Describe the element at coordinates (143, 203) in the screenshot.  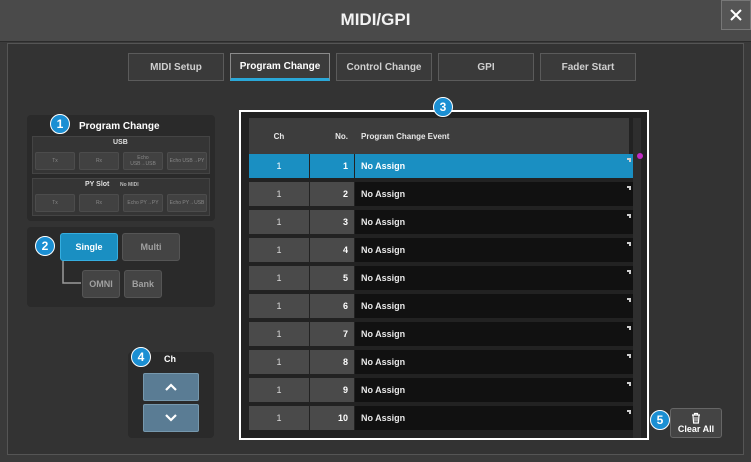
I see `py-echo-py-button: Echo PY→PY` at that location.